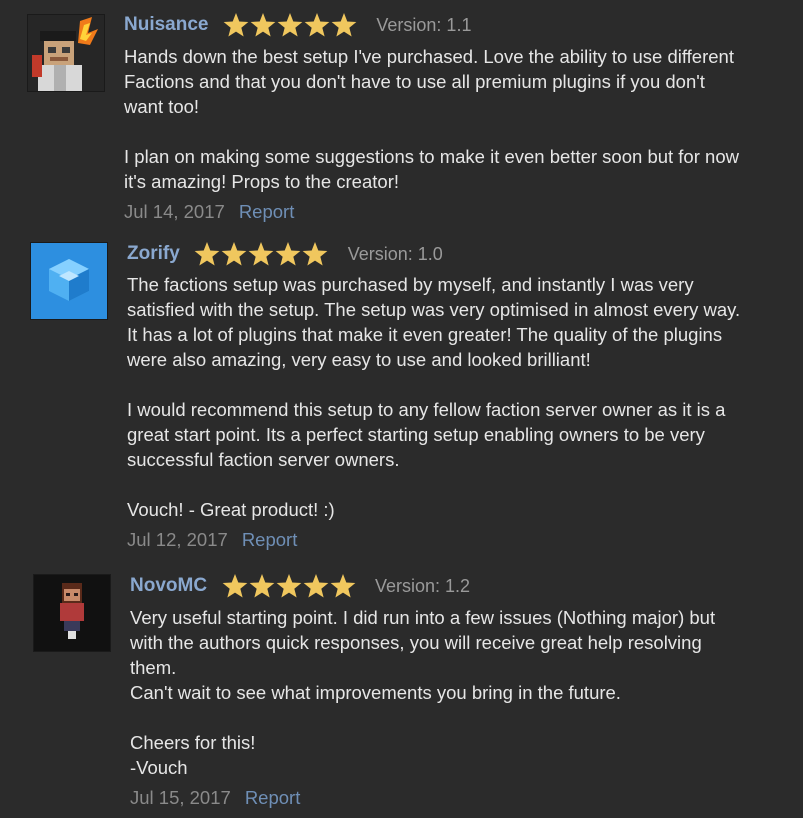 Image resolution: width=803 pixels, height=818 pixels. I want to click on username-link: Nuisance, so click(166, 25).